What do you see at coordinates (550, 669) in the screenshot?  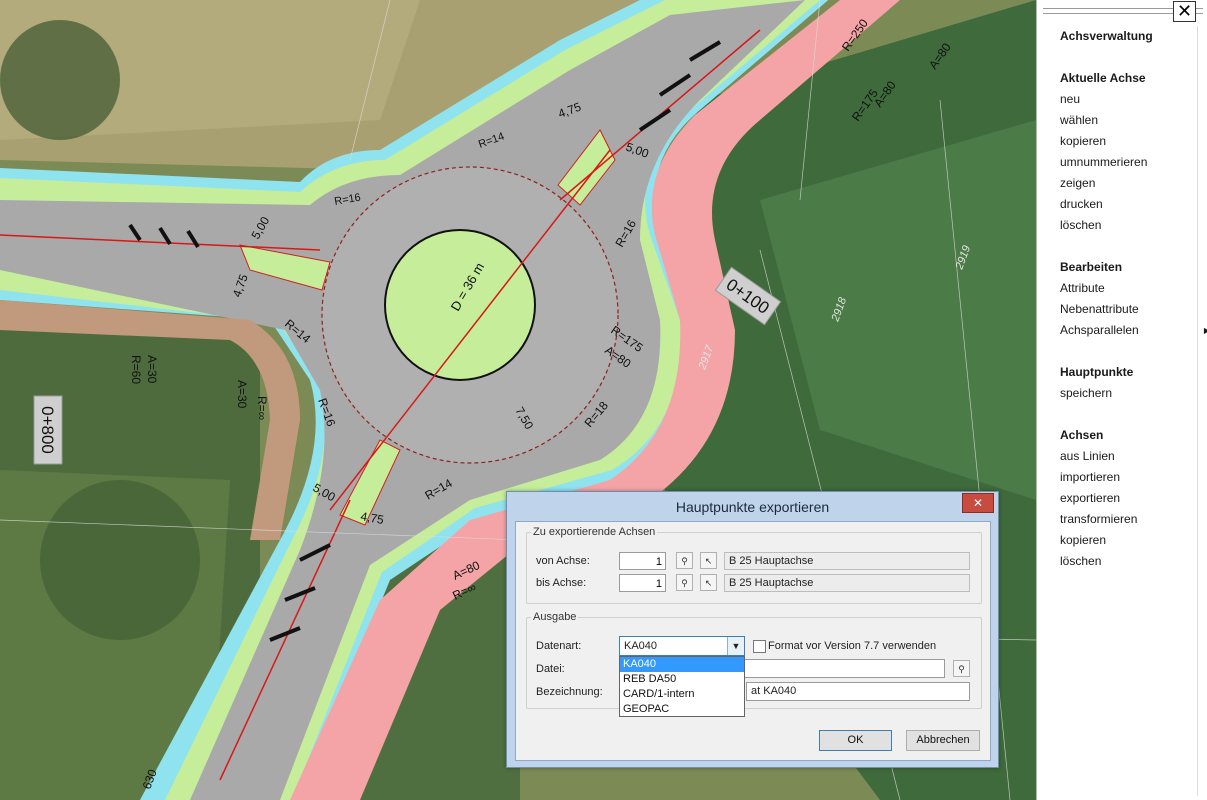 I see `datei-label: Datei:` at bounding box center [550, 669].